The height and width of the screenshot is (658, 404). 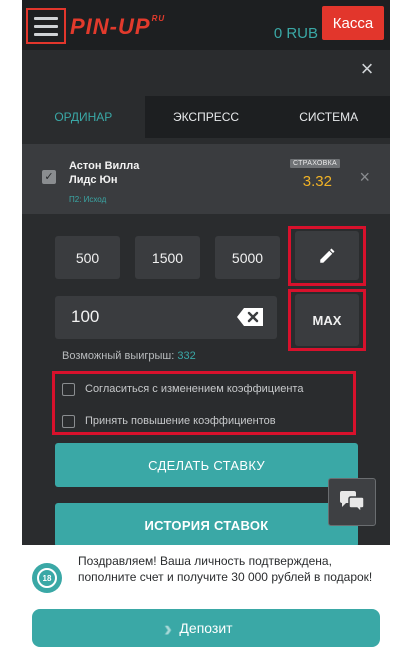 What do you see at coordinates (118, 356) in the screenshot?
I see `possible-win-label: Возможный выигрыш:` at bounding box center [118, 356].